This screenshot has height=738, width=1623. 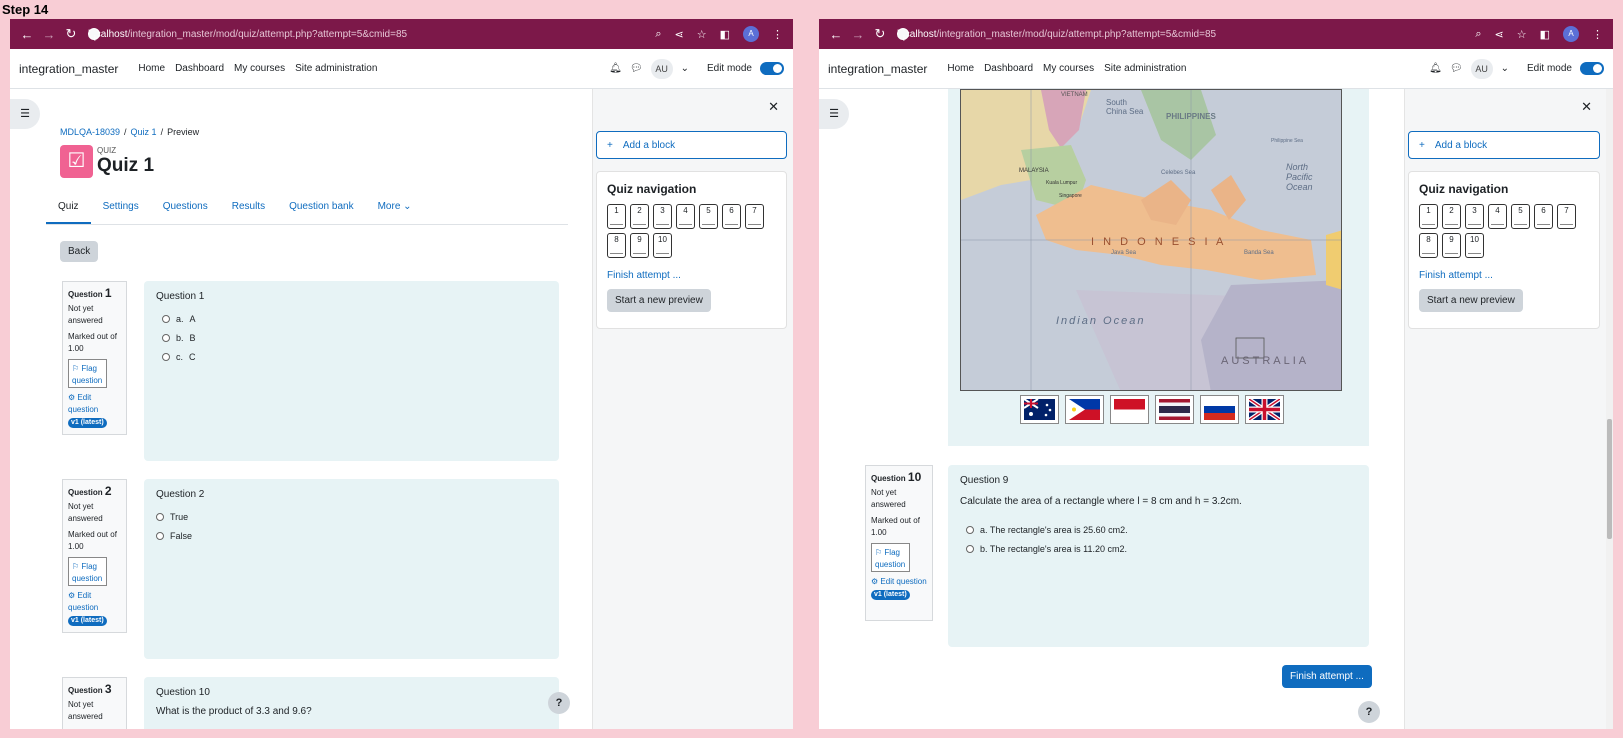 What do you see at coordinates (248, 210) in the screenshot?
I see `tab-results: Results` at bounding box center [248, 210].